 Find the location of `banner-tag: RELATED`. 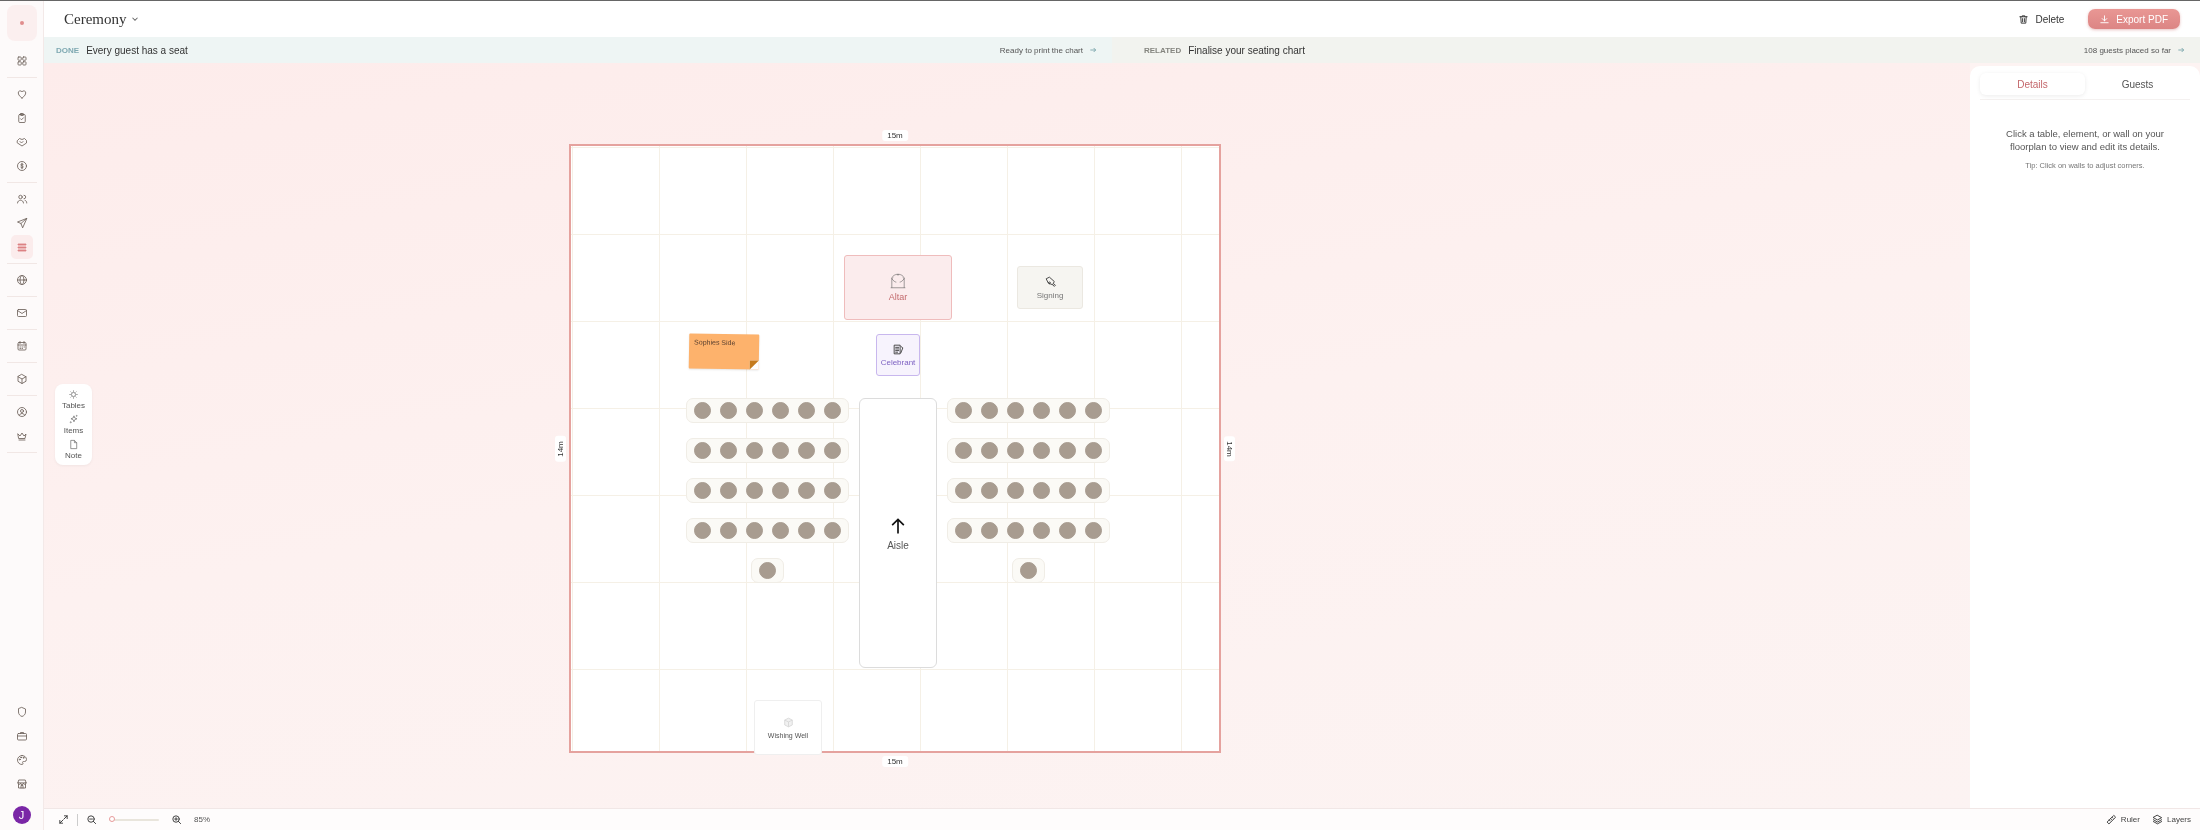

banner-tag: RELATED is located at coordinates (1163, 50).